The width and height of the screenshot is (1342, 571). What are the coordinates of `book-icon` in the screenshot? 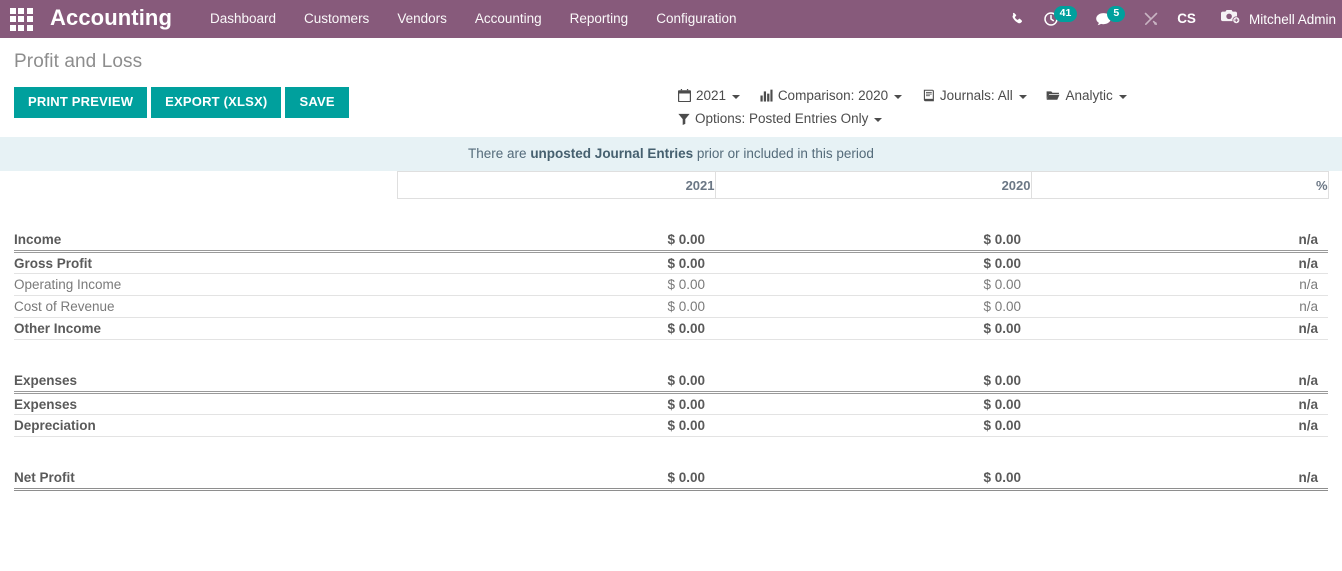 It's located at (928, 95).